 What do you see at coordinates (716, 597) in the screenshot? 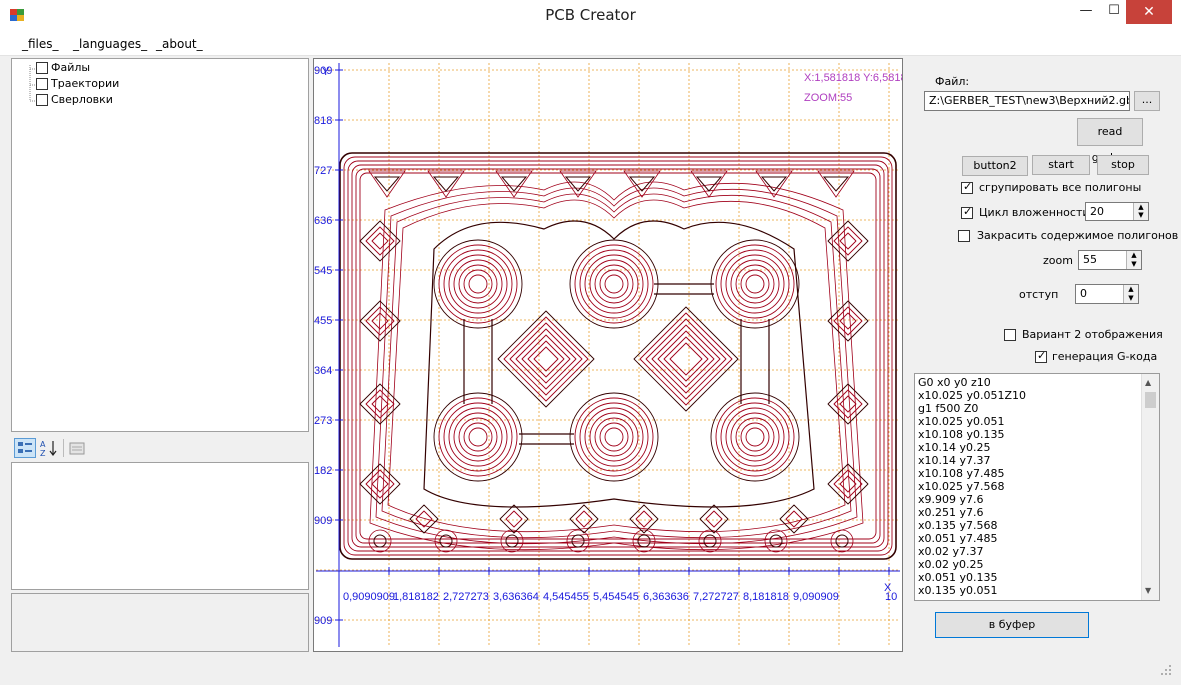
I see `x-tick-label: 7,272727` at bounding box center [716, 597].